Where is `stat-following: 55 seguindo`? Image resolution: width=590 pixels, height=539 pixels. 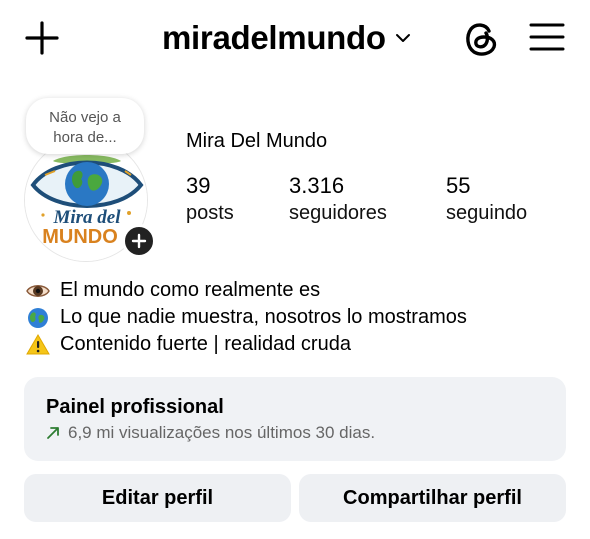 stat-following: 55 seguindo is located at coordinates (486, 200).